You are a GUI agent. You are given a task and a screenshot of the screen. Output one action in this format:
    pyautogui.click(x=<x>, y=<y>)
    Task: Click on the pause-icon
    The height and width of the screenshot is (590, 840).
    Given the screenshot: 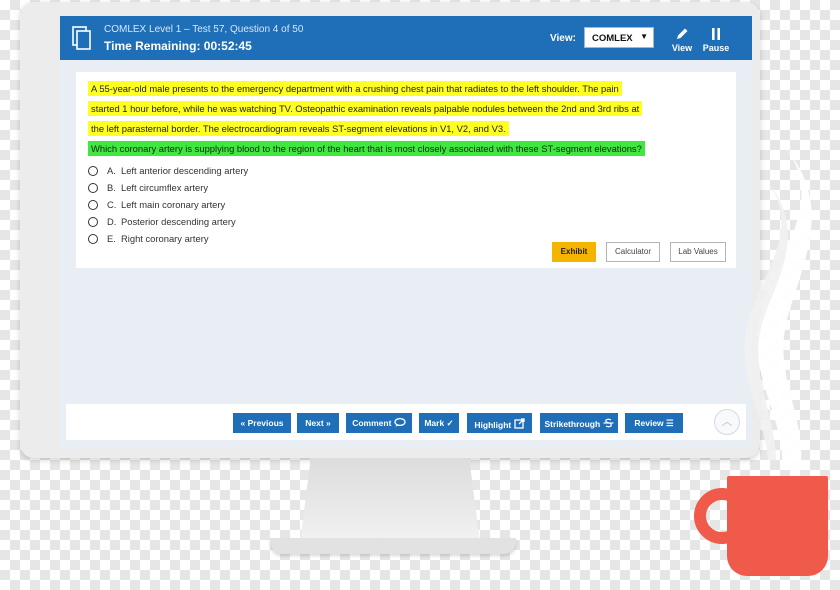 What is the action you would take?
    pyautogui.click(x=716, y=34)
    